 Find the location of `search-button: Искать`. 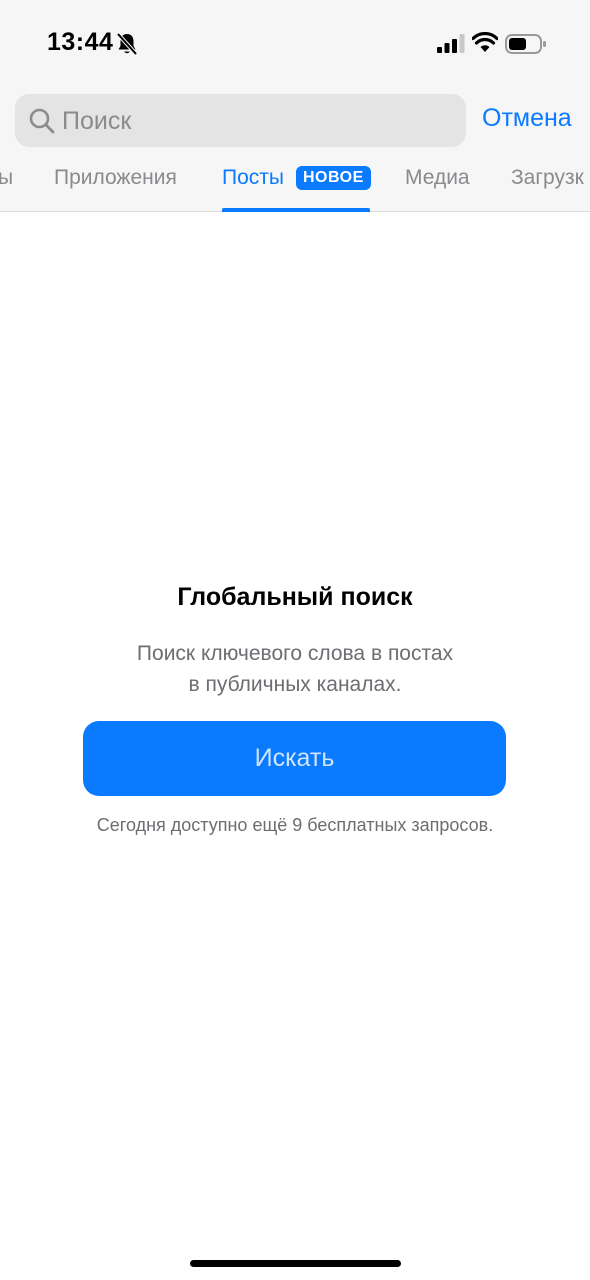

search-button: Искать is located at coordinates (294, 758).